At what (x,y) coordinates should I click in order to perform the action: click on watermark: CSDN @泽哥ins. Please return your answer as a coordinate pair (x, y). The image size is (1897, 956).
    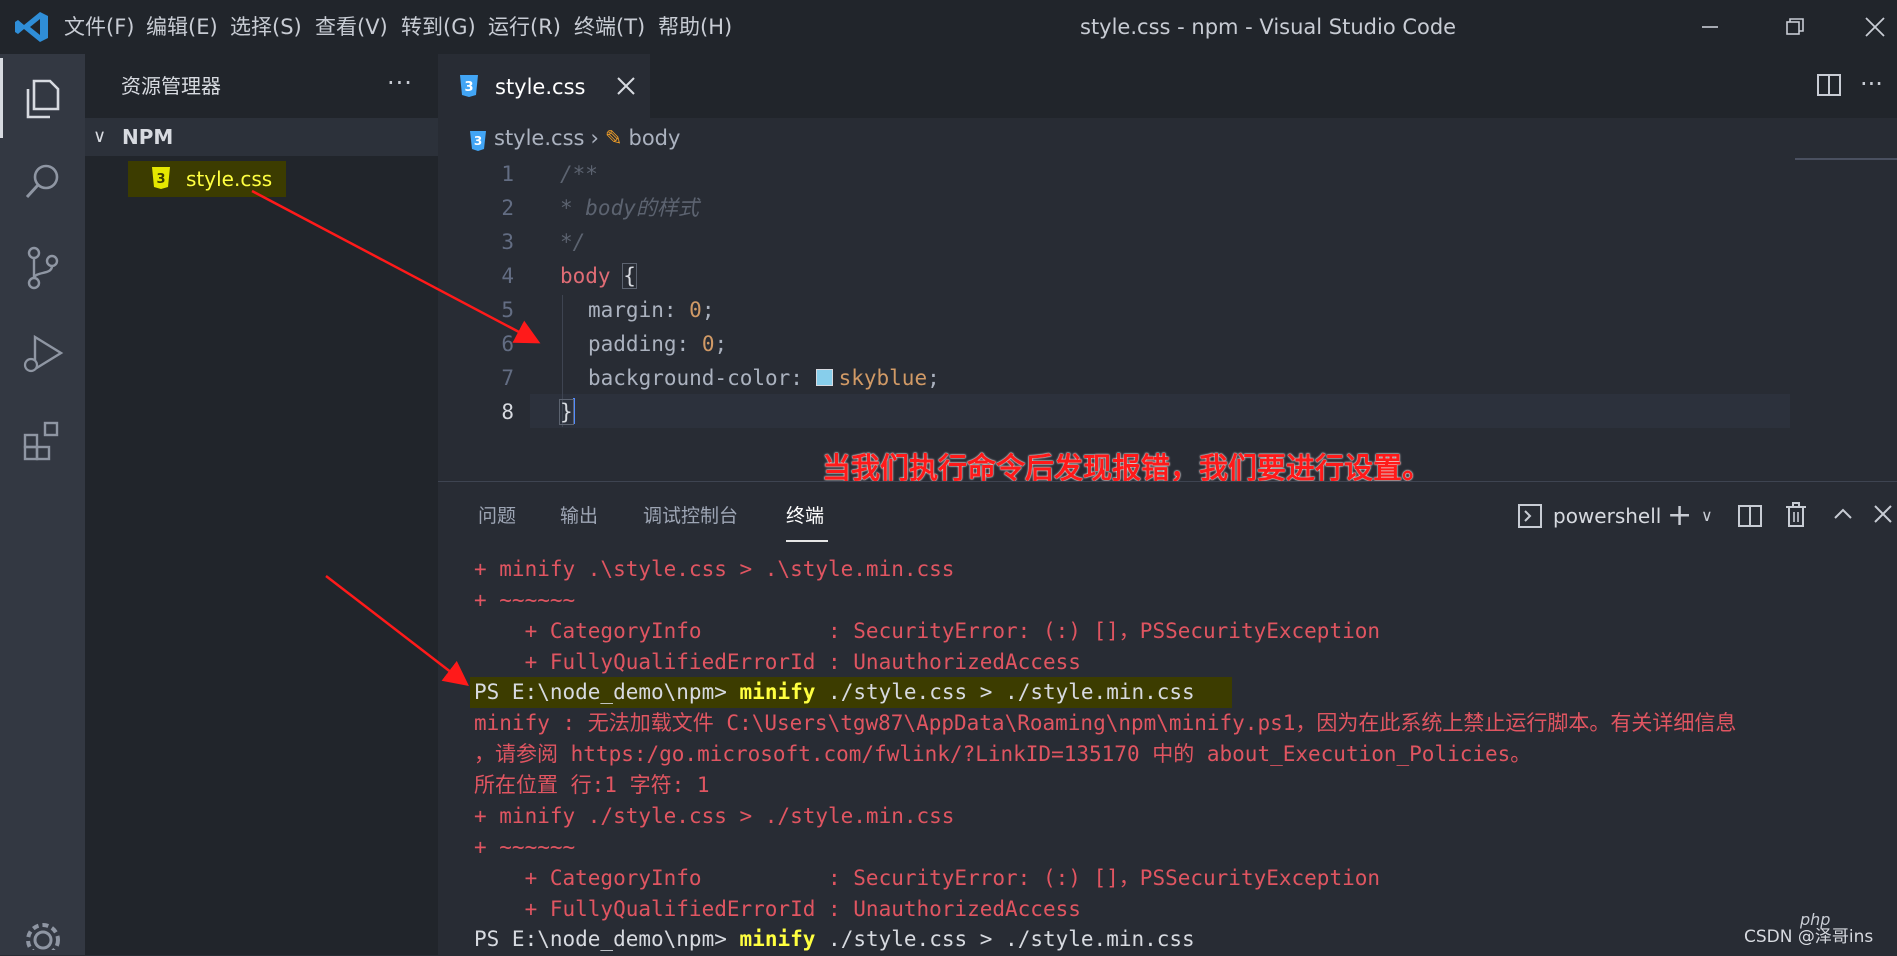
    Looking at the image, I should click on (1809, 937).